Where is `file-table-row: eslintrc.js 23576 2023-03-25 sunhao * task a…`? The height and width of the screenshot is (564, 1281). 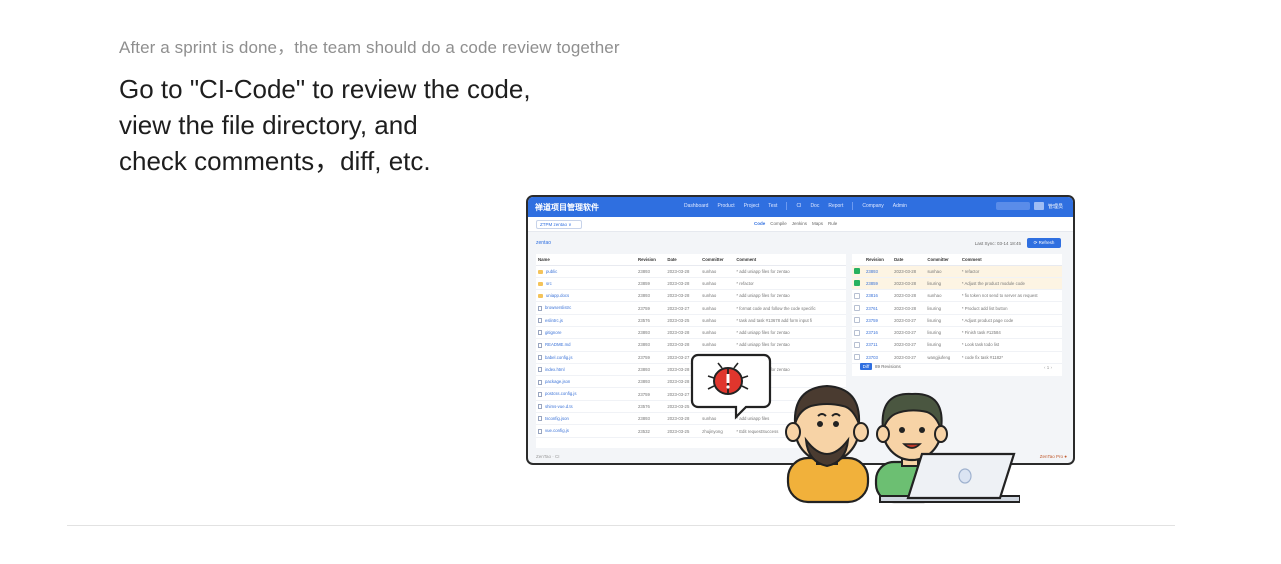 file-table-row: eslintrc.js 23576 2023-03-25 sunhao * task a… is located at coordinates (691, 320).